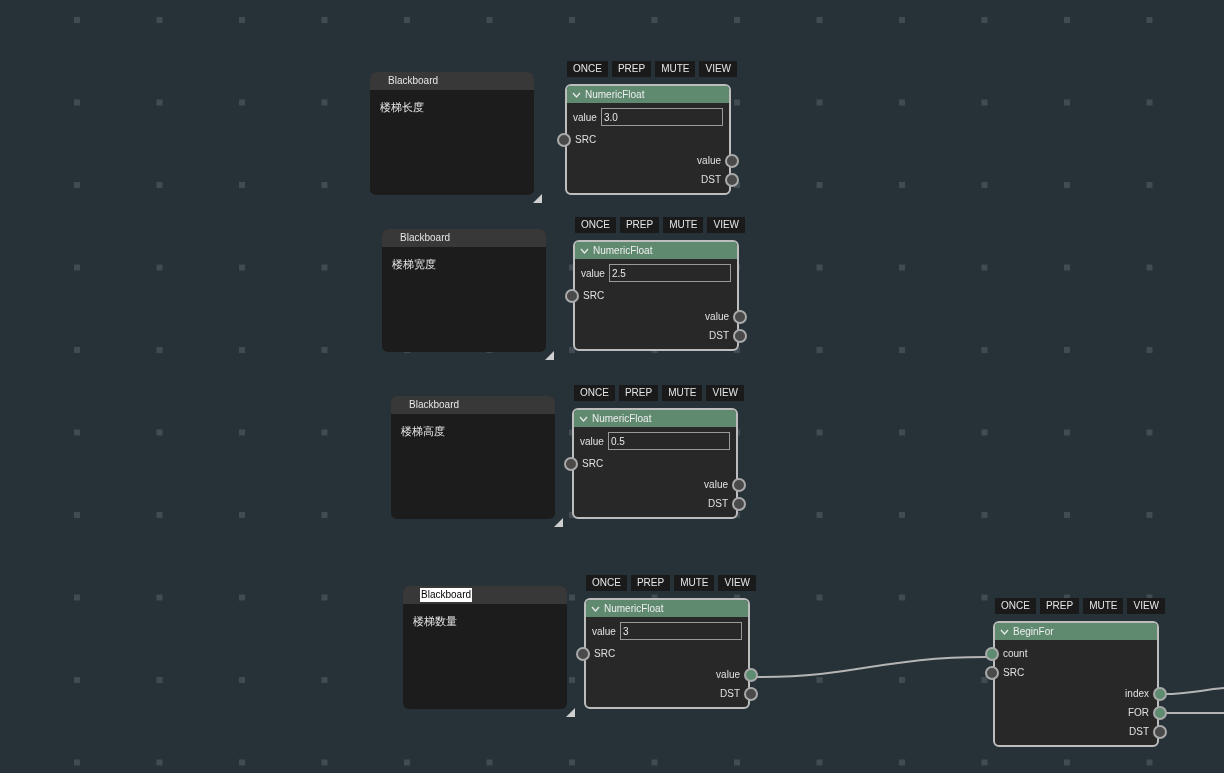 The height and width of the screenshot is (773, 1224). What do you see at coordinates (452, 133) in the screenshot?
I see `blackboard-panel: Blackboard 楼梯长度` at bounding box center [452, 133].